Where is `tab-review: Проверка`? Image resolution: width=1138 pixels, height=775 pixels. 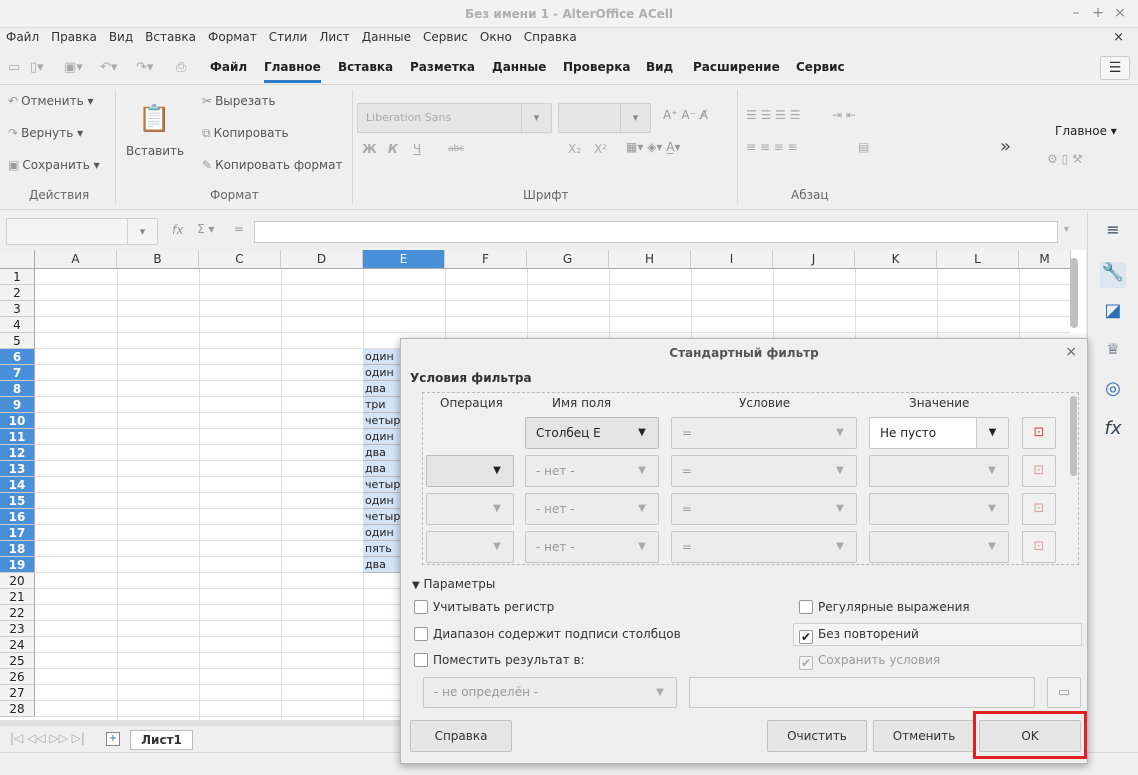 tab-review: Проверка is located at coordinates (596, 67).